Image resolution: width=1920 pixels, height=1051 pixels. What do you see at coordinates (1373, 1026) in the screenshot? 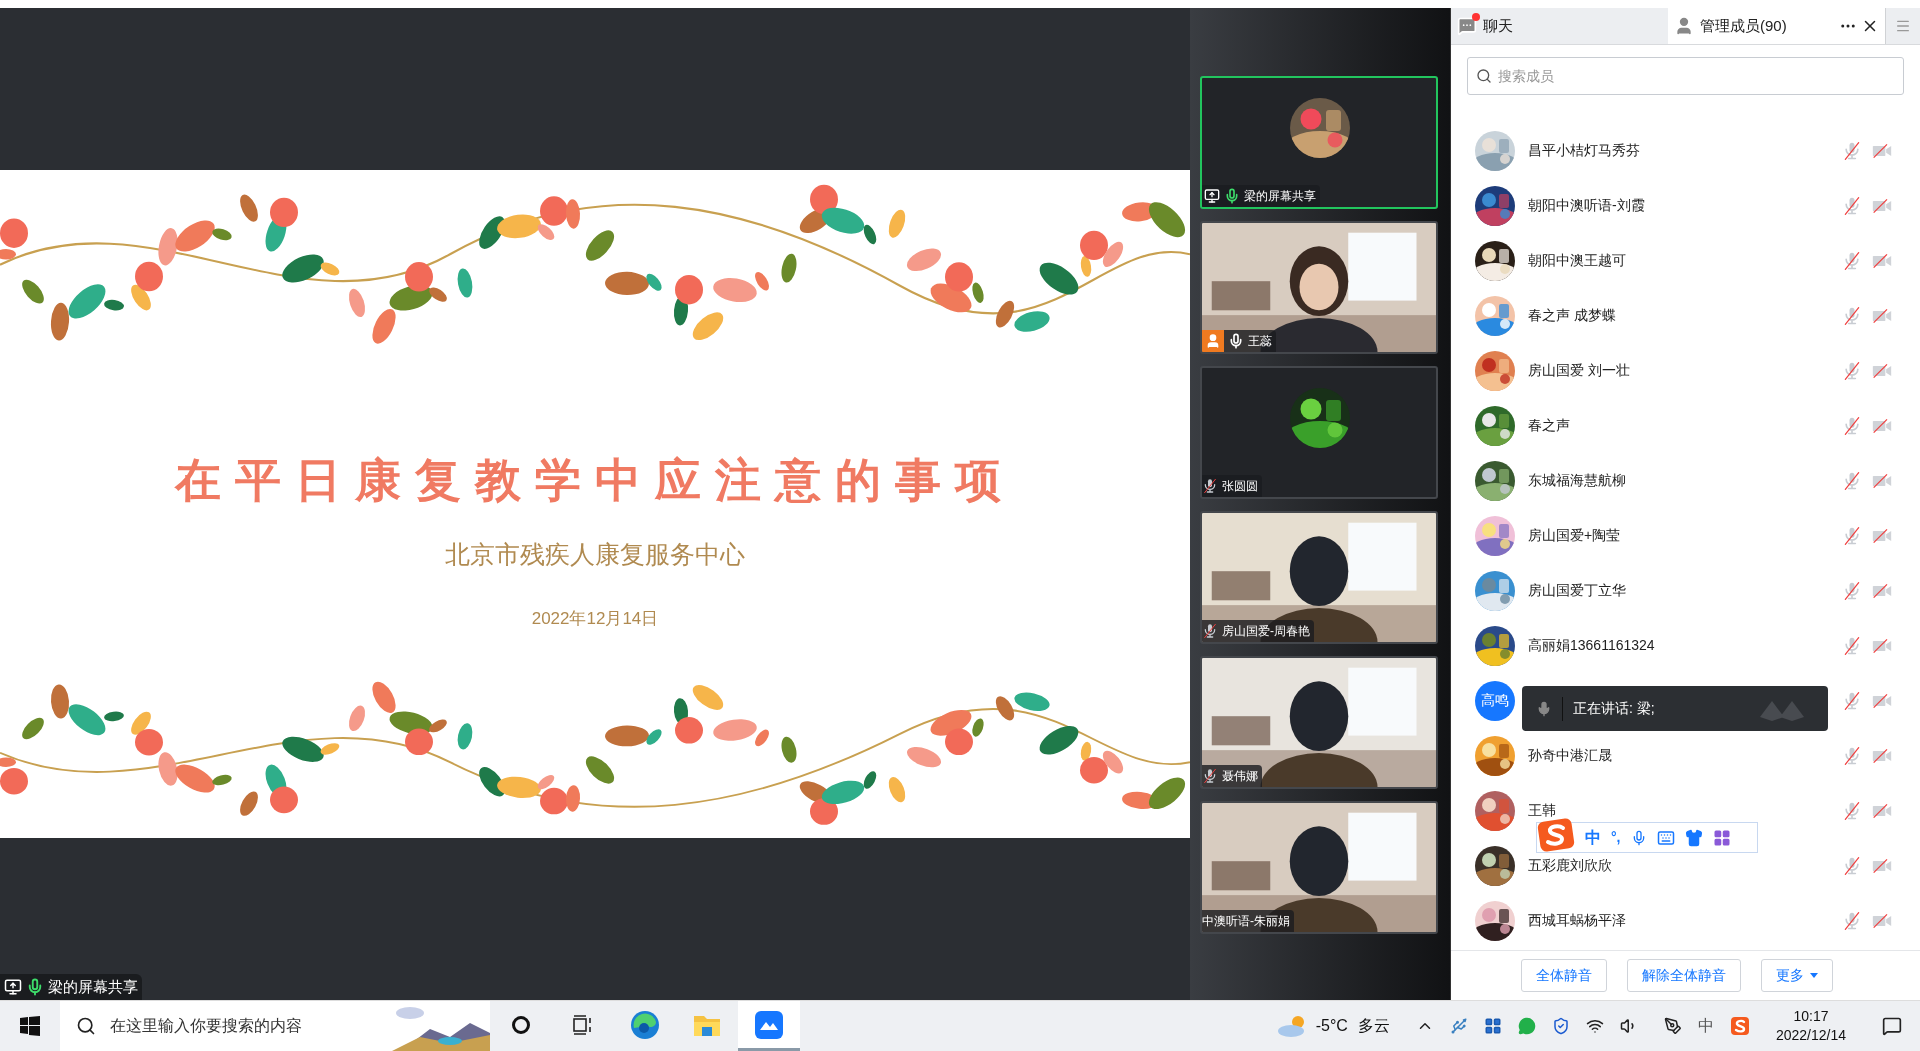
I see `weather-condition: 多云` at bounding box center [1373, 1026].